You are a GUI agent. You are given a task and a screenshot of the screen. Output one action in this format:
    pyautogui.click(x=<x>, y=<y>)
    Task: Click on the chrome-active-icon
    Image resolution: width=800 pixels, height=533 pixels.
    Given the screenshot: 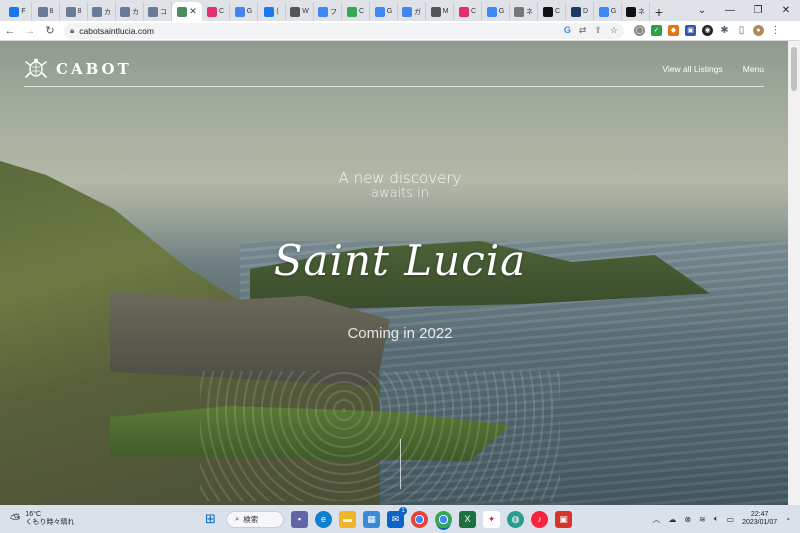 What is the action you would take?
    pyautogui.click(x=443, y=519)
    